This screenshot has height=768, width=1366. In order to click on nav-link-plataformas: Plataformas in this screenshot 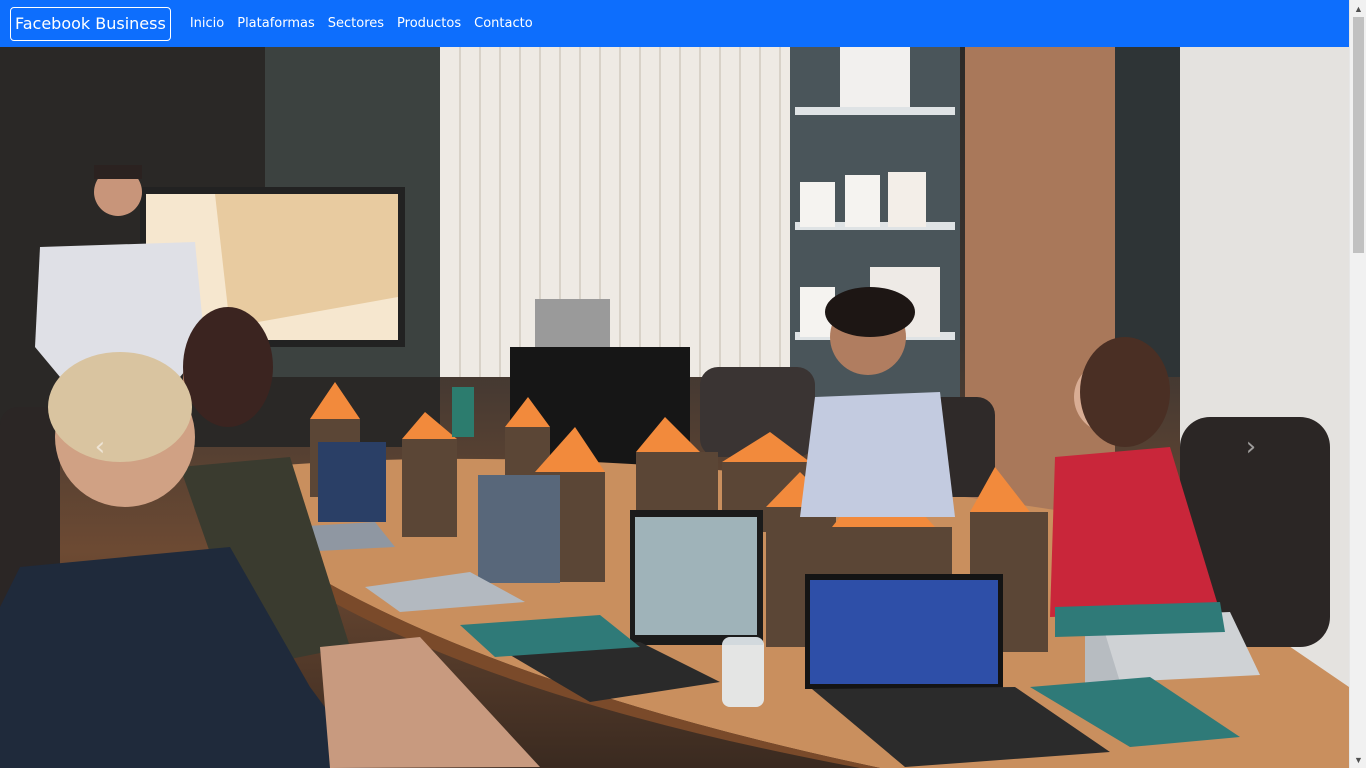, I will do `click(276, 23)`.